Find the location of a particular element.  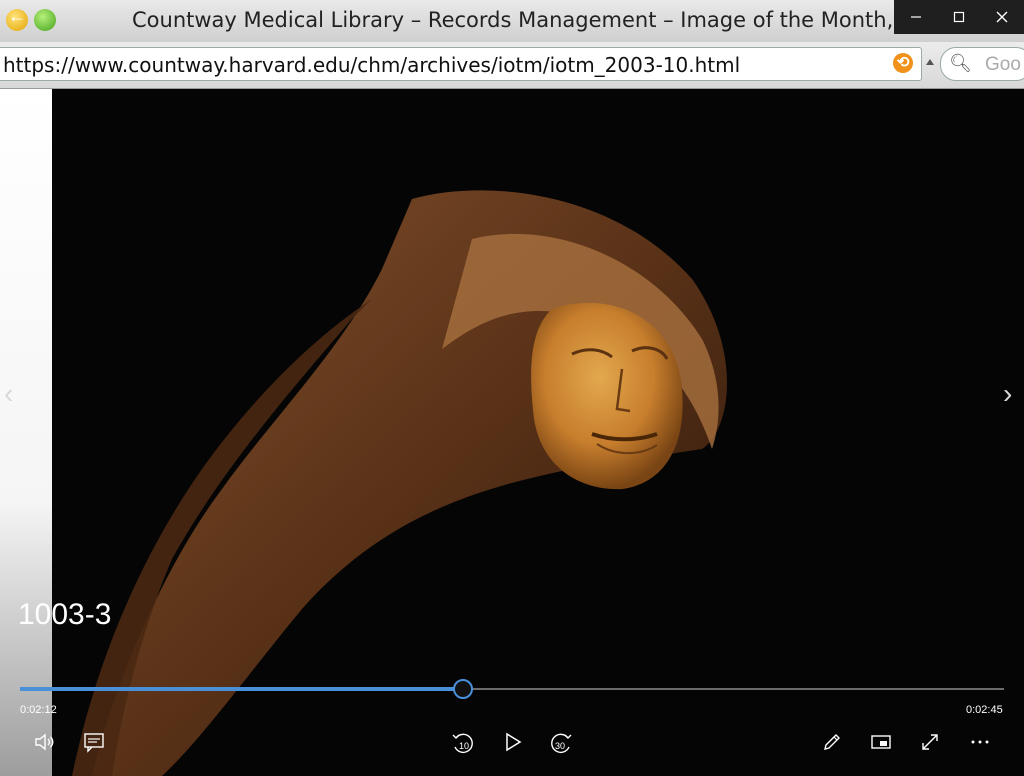

search-input: 🔍︎ Goo is located at coordinates (982, 64).